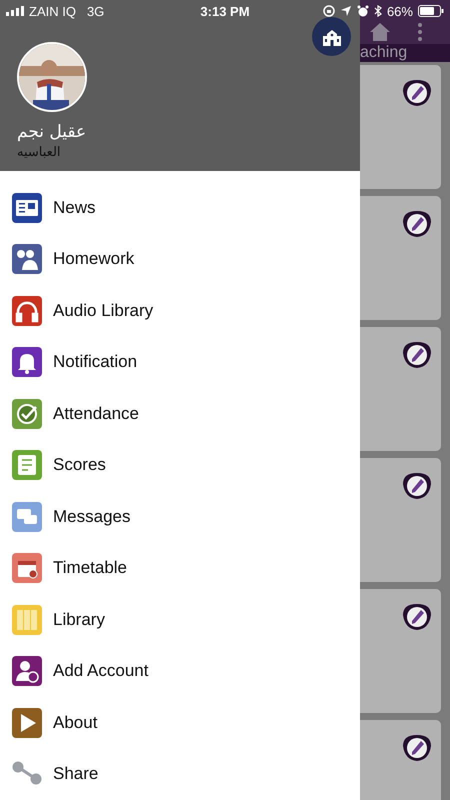  What do you see at coordinates (225, 11) in the screenshot?
I see `clock-time: 3:13 PM` at bounding box center [225, 11].